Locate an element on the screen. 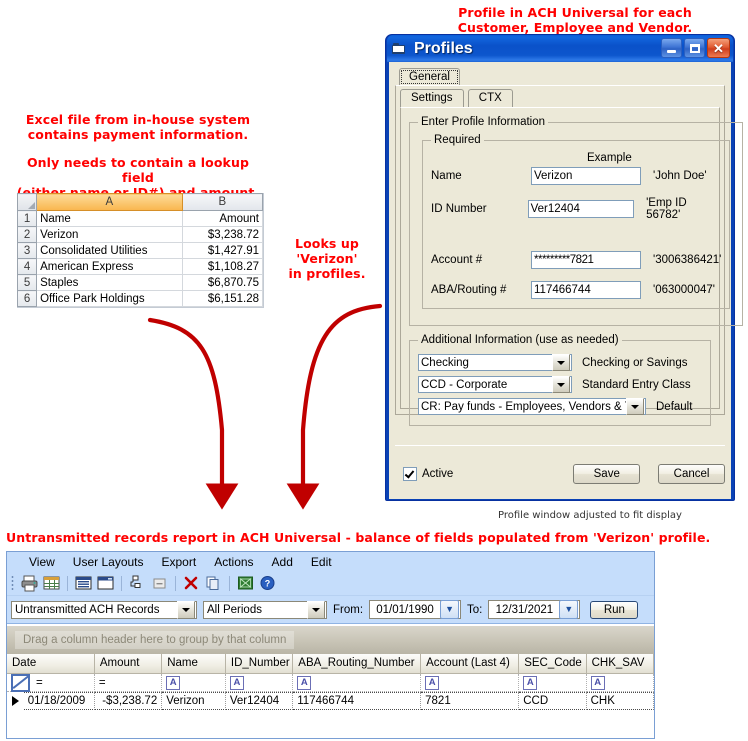 This screenshot has width=748, height=741. cell-aba-routing-number: 117466744 is located at coordinates (357, 701).